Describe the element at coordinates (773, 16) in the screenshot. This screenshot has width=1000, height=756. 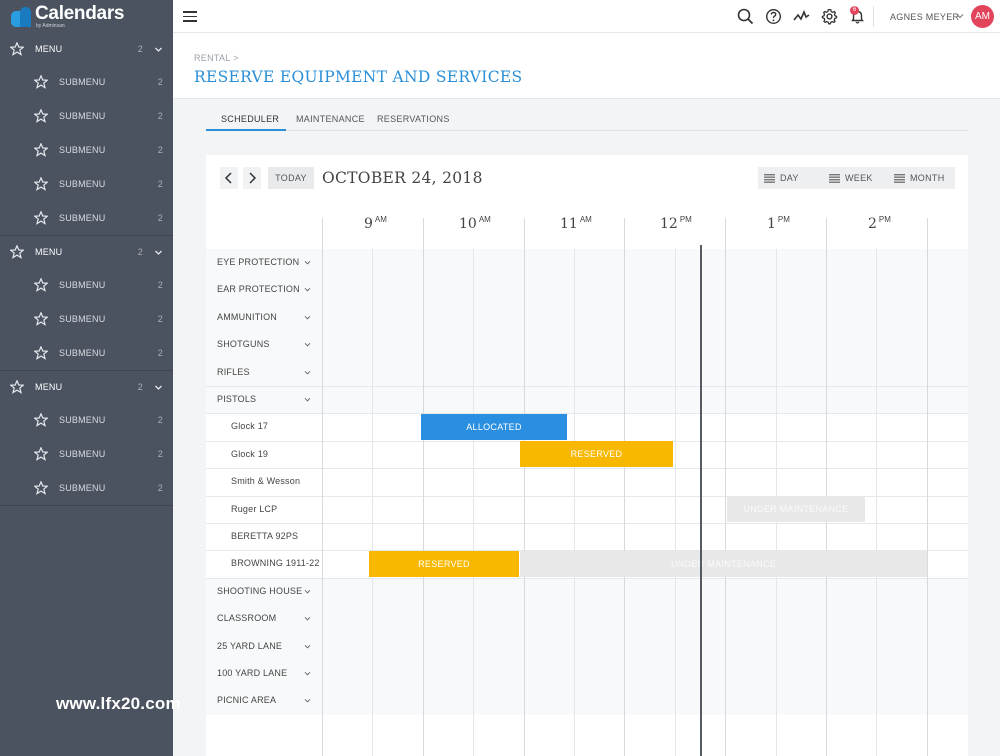
I see `help-icon` at that location.